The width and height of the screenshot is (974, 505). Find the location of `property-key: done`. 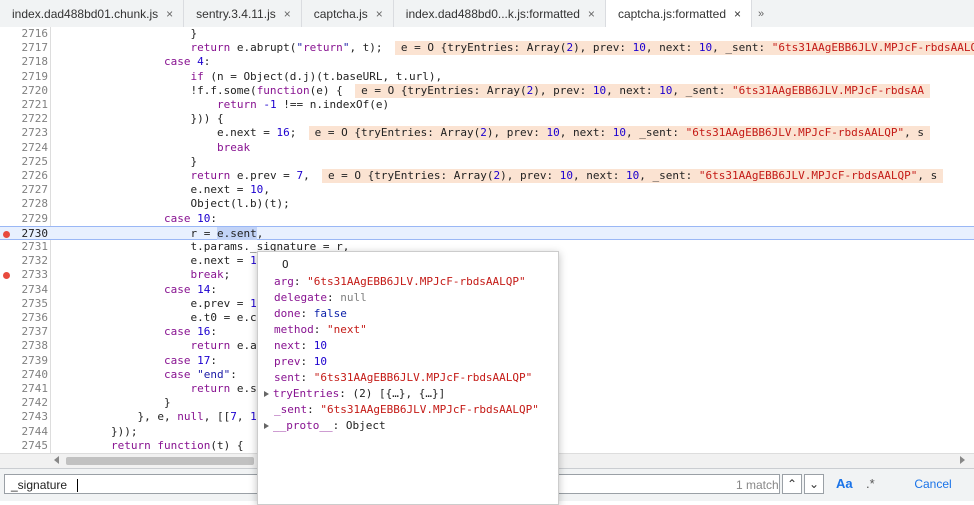

property-key: done is located at coordinates (287, 313).